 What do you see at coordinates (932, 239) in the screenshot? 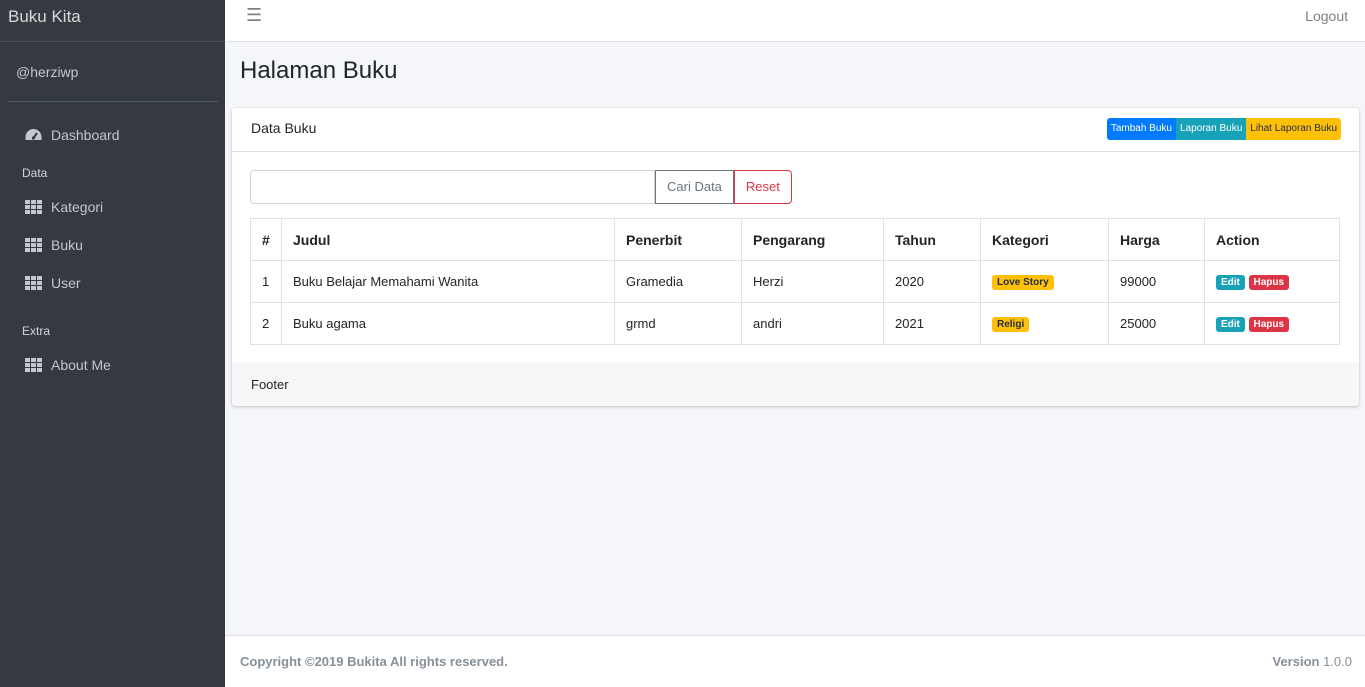
I see `column-header: Tahun` at bounding box center [932, 239].